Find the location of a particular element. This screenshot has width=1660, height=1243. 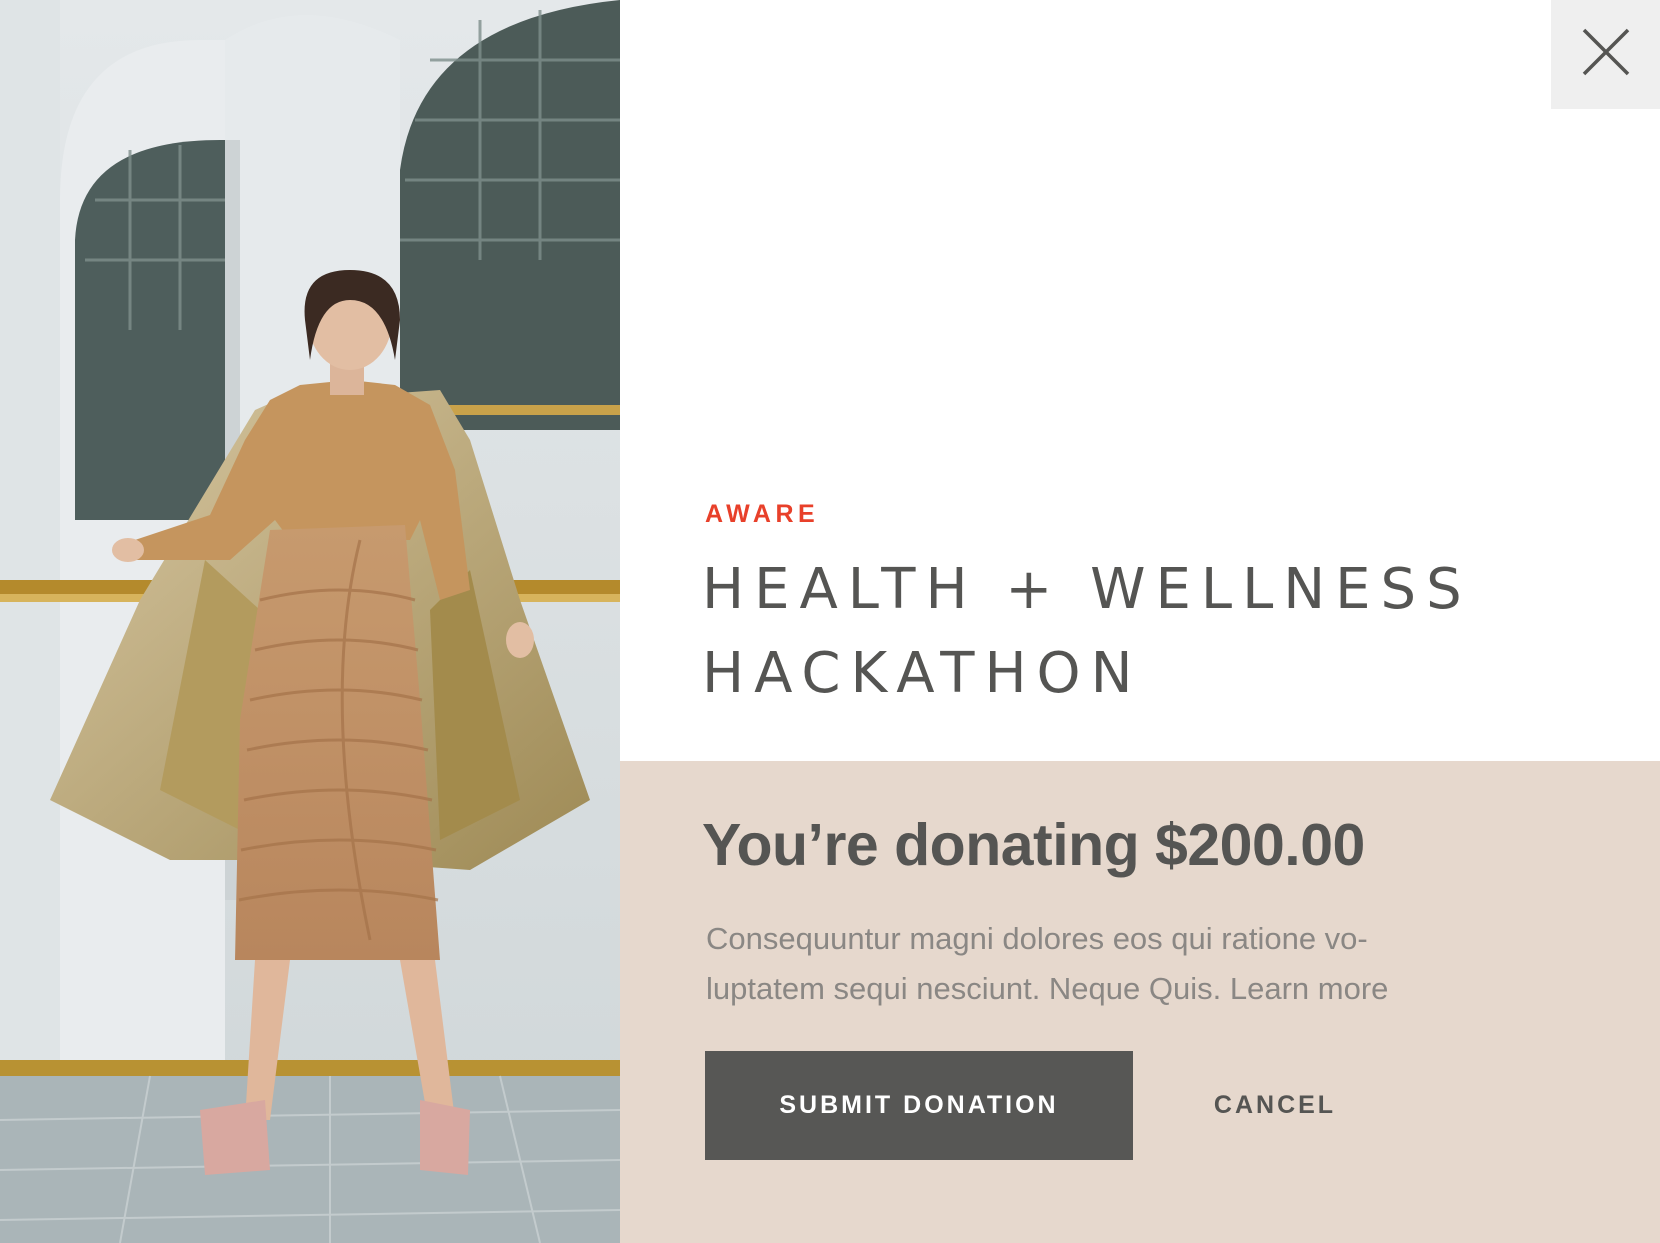

learn-more-link: Learn more is located at coordinates (1309, 988).